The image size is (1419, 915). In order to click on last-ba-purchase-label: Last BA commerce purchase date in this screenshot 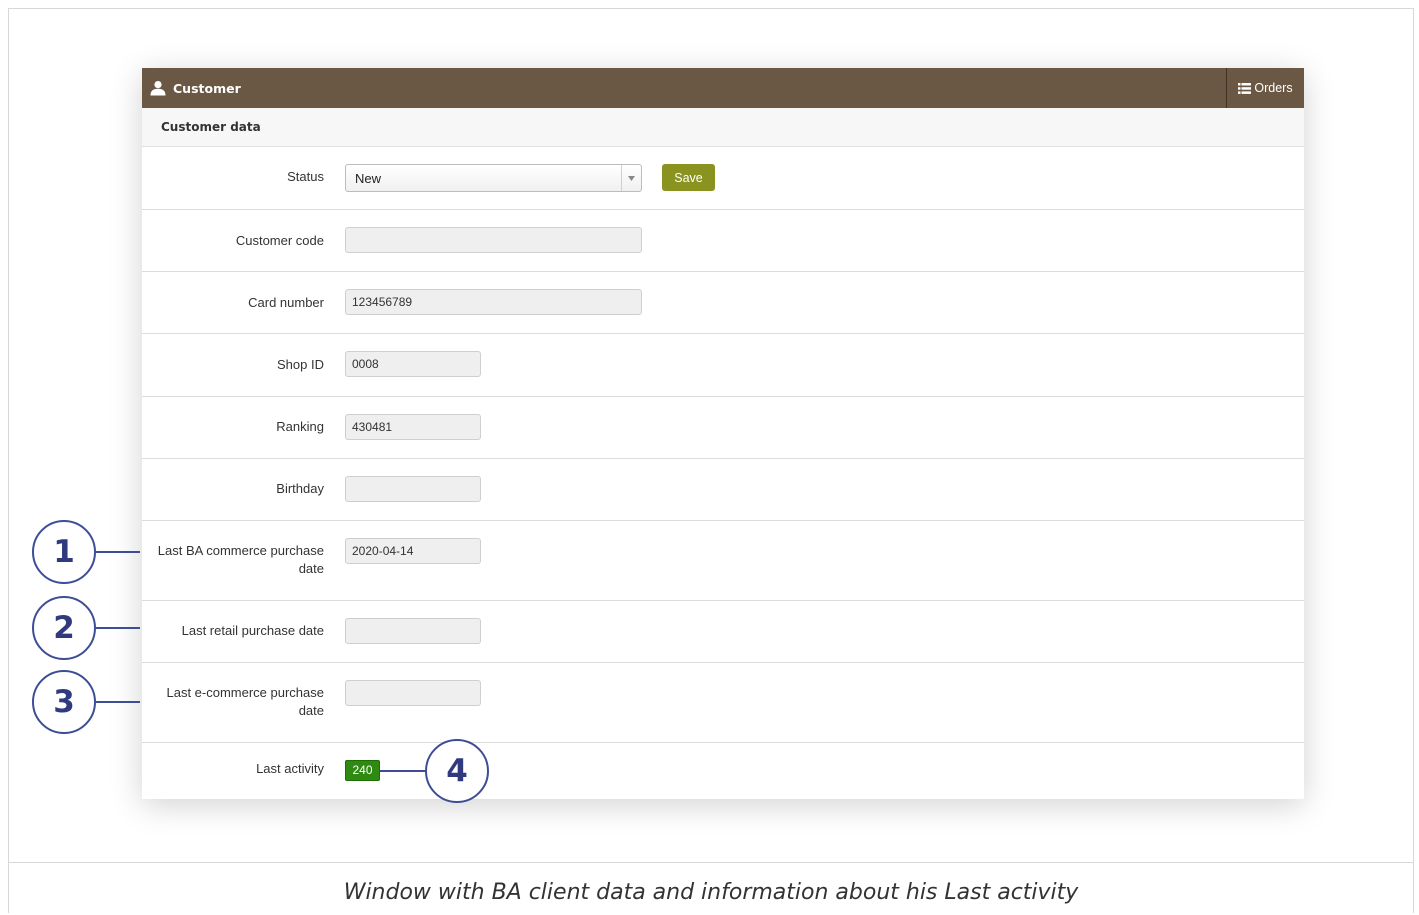, I will do `click(234, 560)`.